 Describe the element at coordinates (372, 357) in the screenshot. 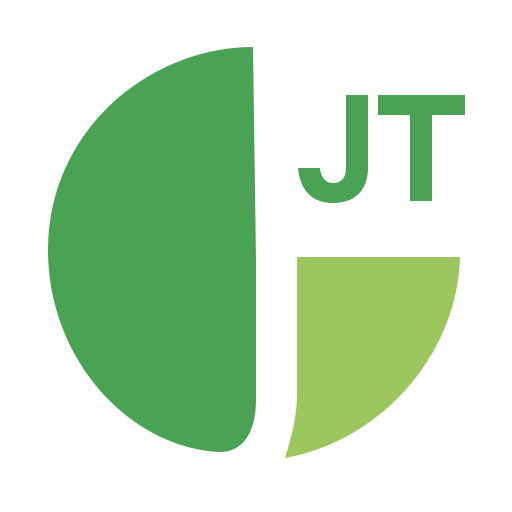

I see `light-green-leaf-shape` at that location.